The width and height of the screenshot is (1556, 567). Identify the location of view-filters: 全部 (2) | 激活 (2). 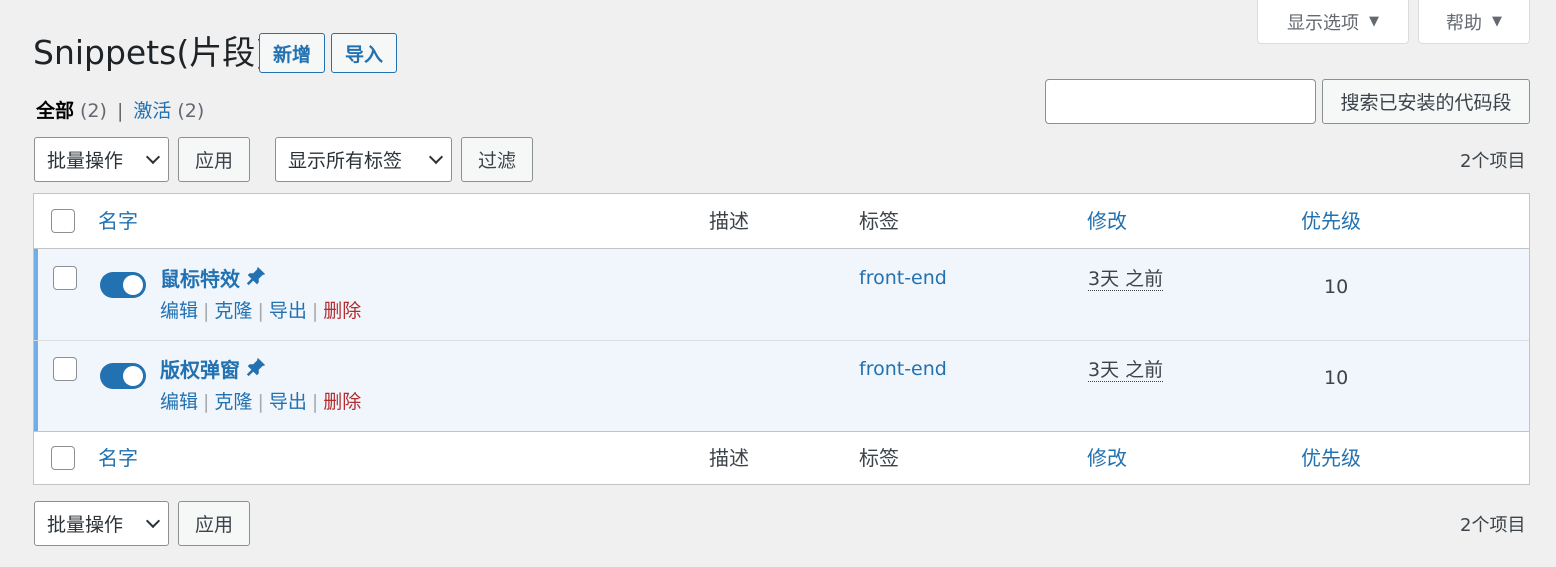
(120, 111).